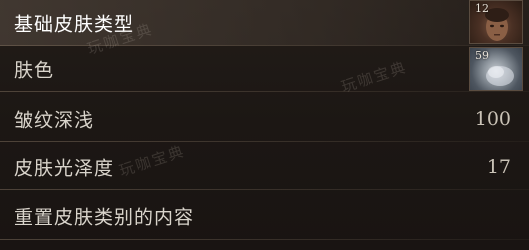  I want to click on wrinkle-depth-value: 100, so click(492, 119).